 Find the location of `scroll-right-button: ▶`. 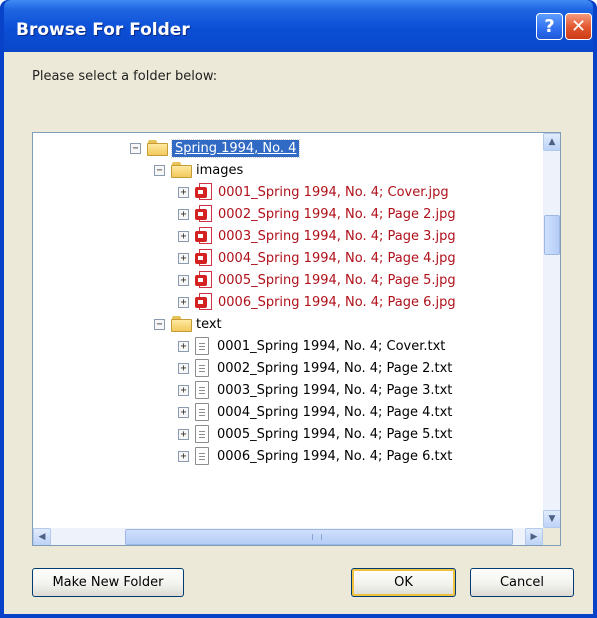

scroll-right-button: ▶ is located at coordinates (534, 536).